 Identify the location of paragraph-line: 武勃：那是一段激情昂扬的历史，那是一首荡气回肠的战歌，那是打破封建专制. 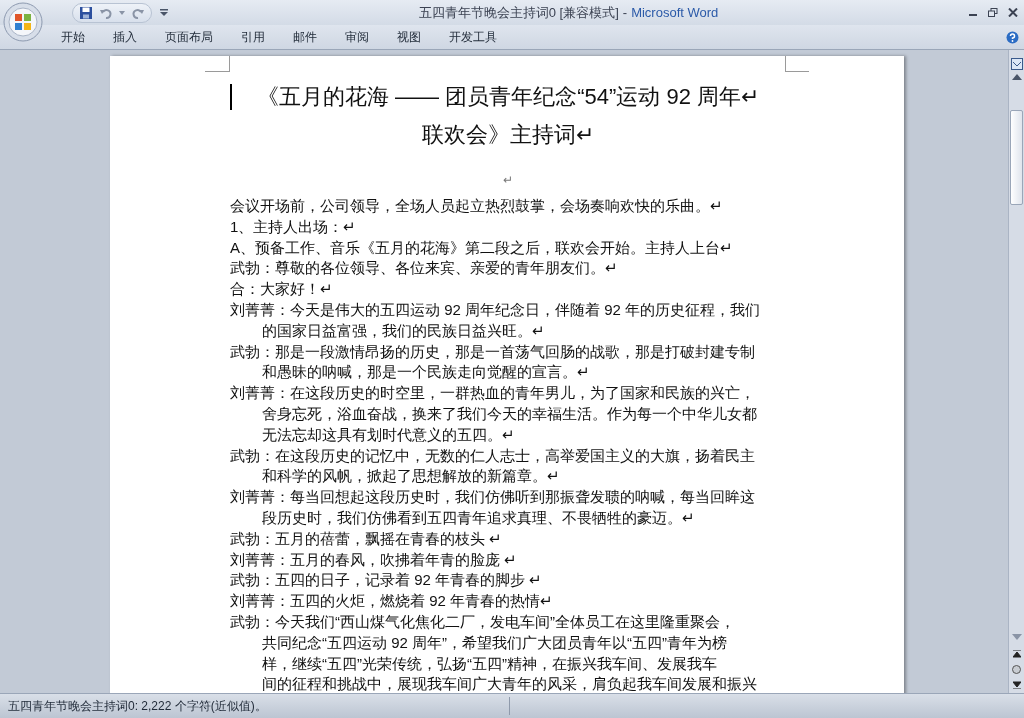
(493, 351).